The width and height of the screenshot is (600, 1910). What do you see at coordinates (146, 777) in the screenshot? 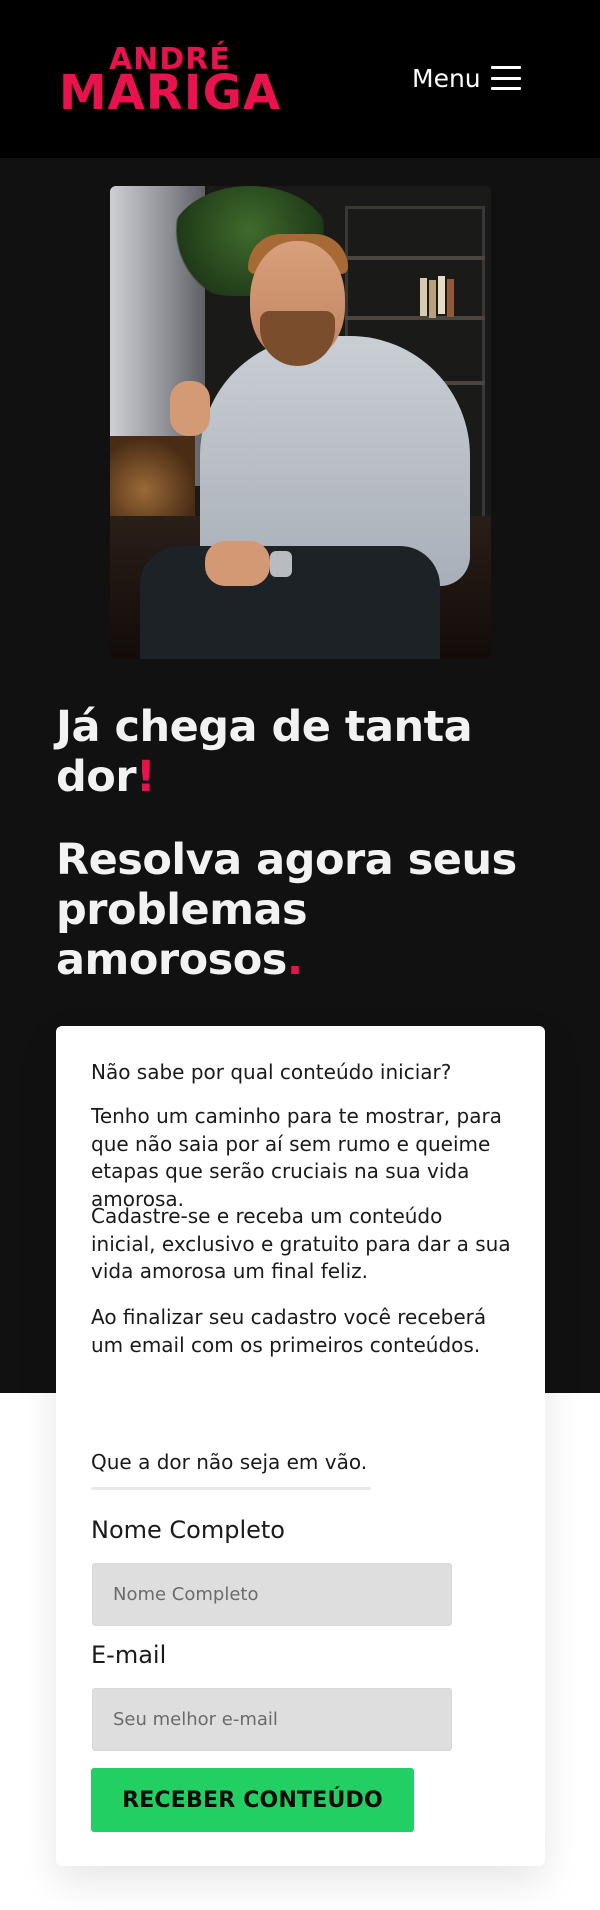
I see `hero-heading-mark: !` at bounding box center [146, 777].